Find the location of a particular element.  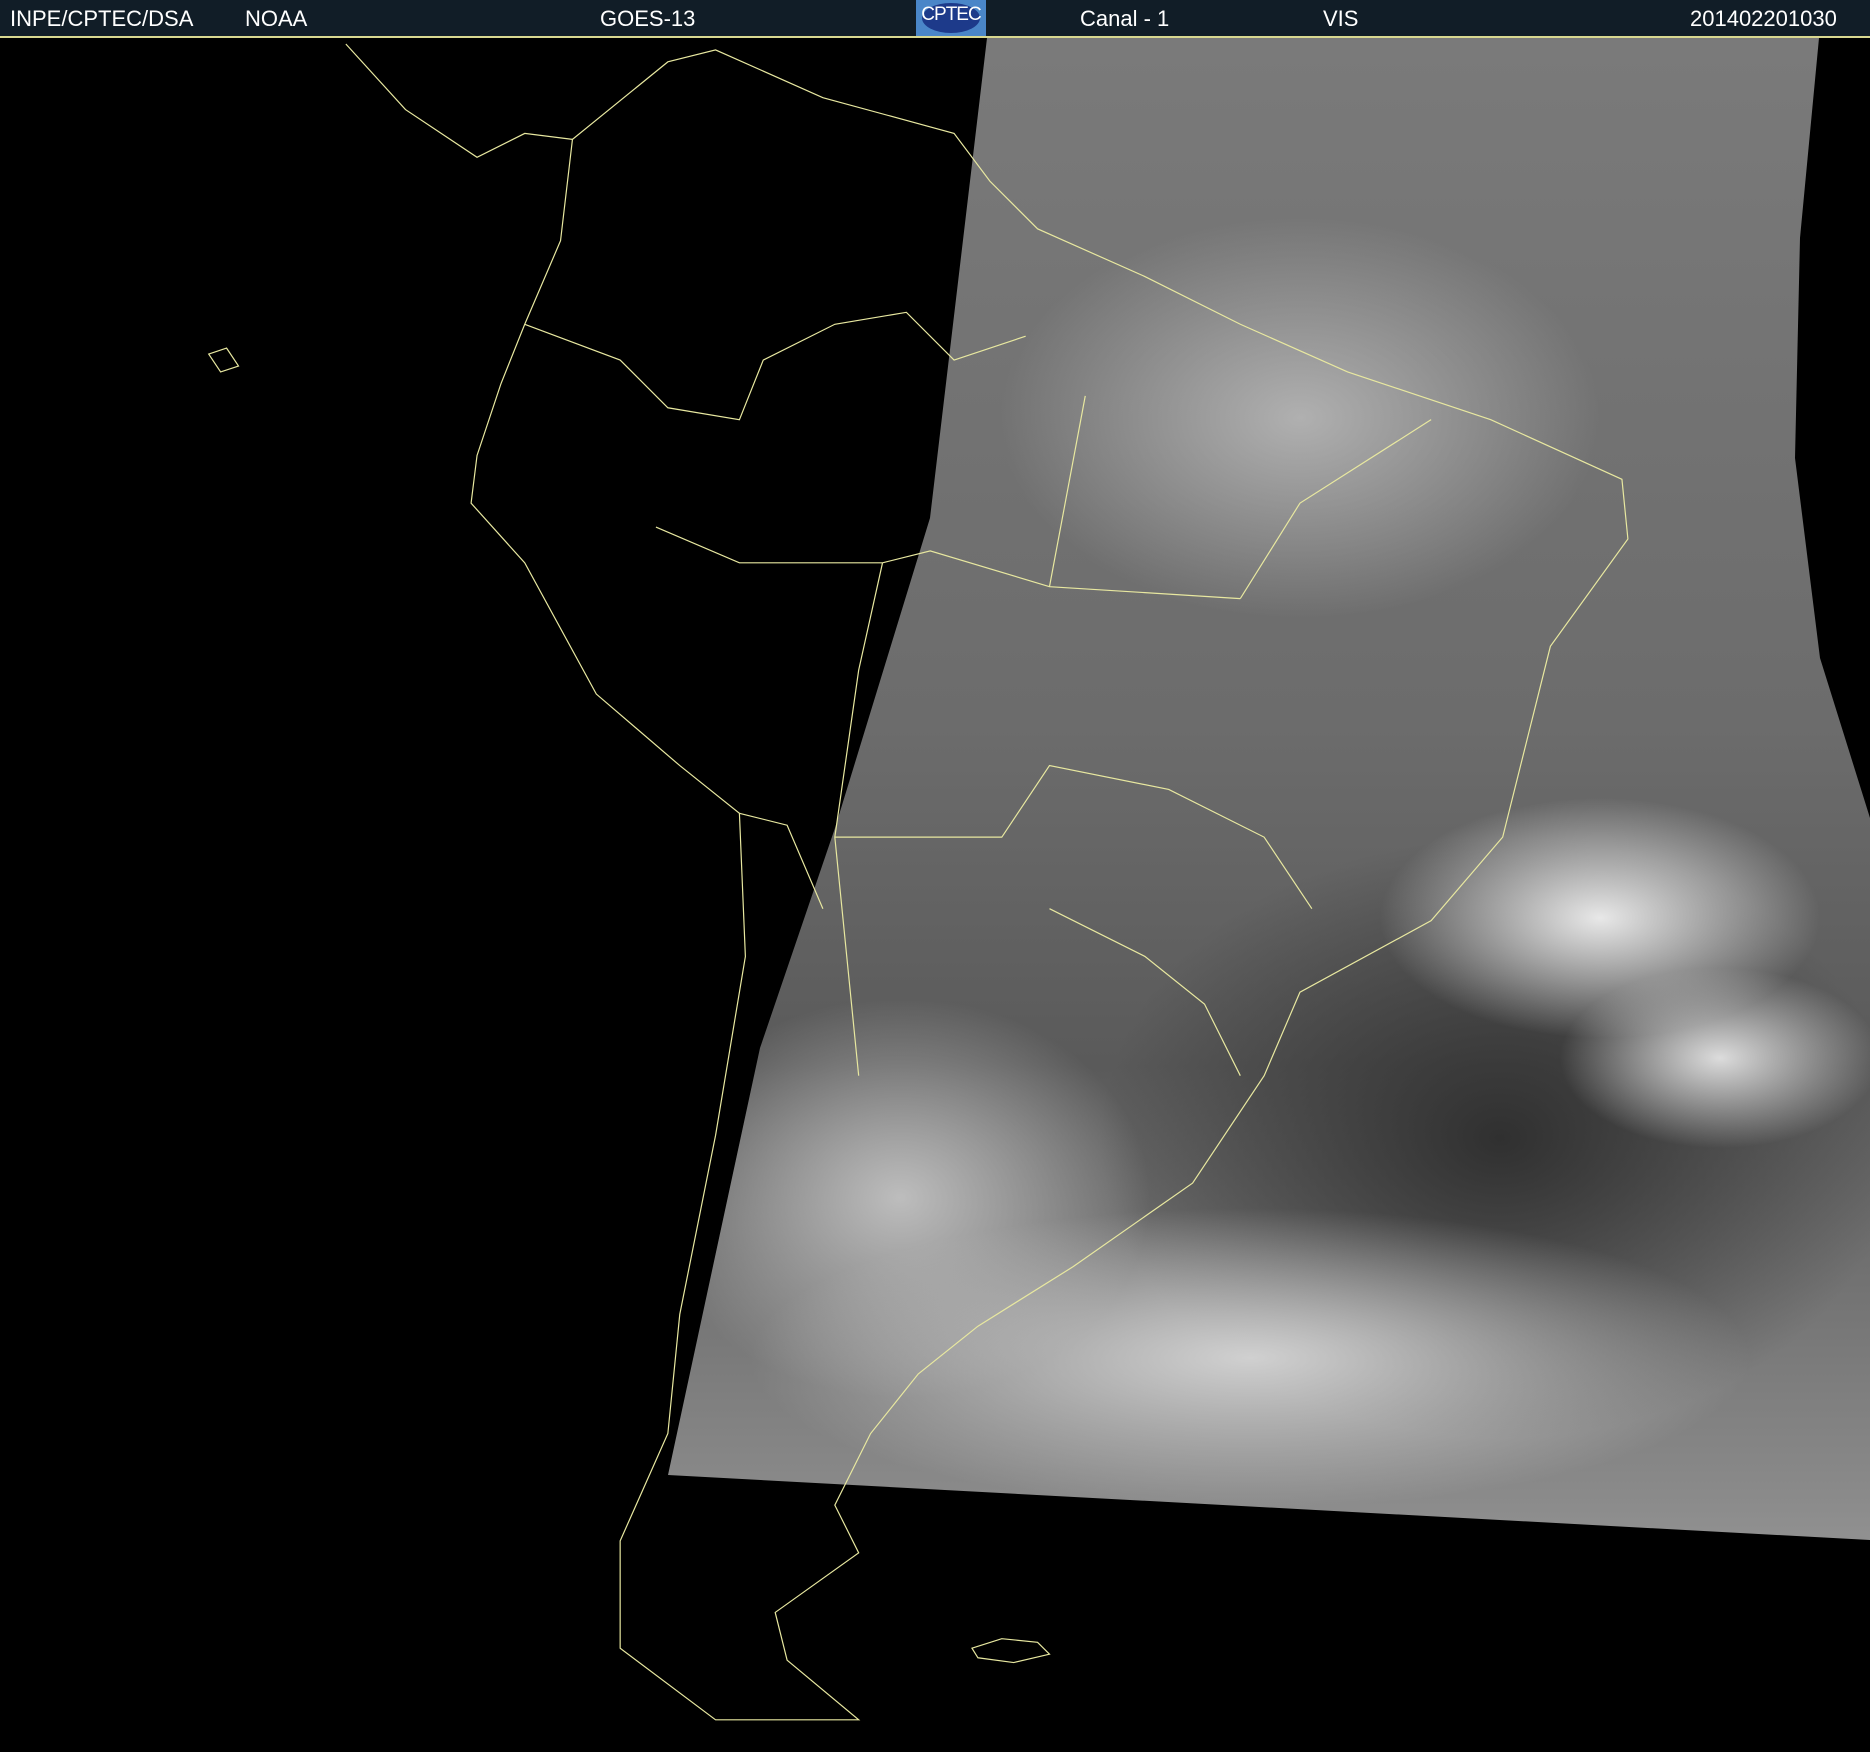

timestamp-label: 201402201030 is located at coordinates (1763, 18).